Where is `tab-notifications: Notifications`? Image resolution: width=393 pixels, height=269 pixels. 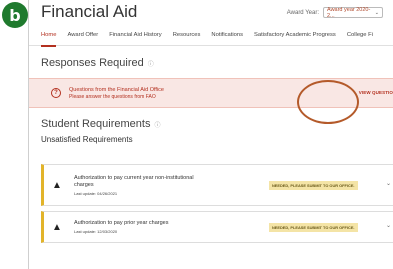
tab-notifications: Notifications is located at coordinates (227, 35).